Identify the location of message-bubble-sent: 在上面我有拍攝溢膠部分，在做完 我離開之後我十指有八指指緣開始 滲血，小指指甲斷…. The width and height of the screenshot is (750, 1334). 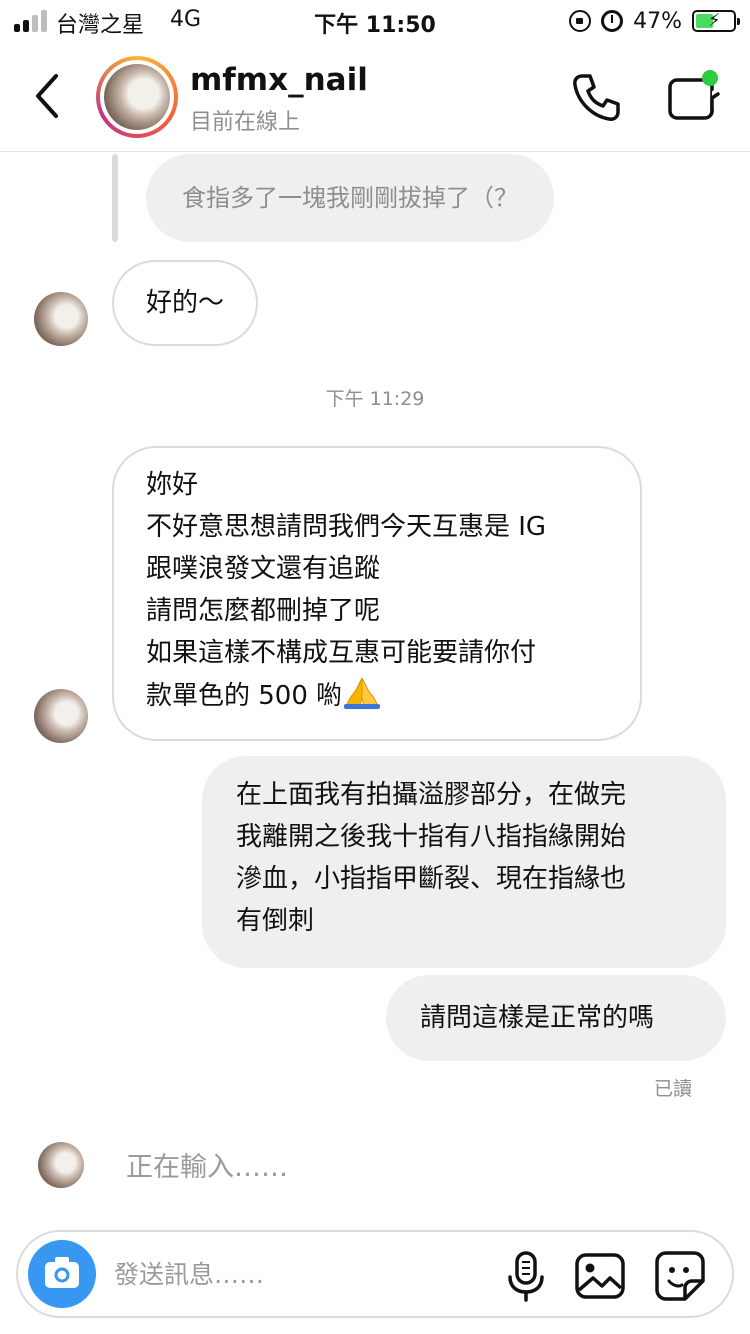
(464, 862).